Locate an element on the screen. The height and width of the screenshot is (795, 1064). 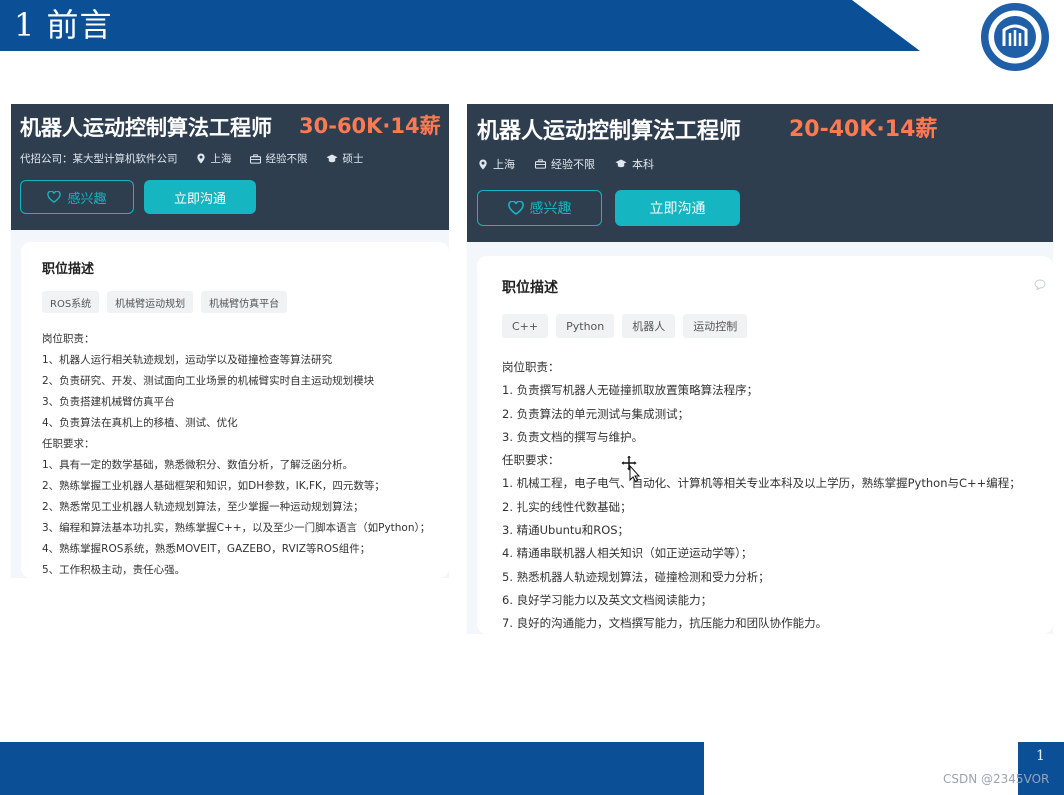
description-line: 4、负责算法在真机上的移植、测试、优化 is located at coordinates (140, 423).